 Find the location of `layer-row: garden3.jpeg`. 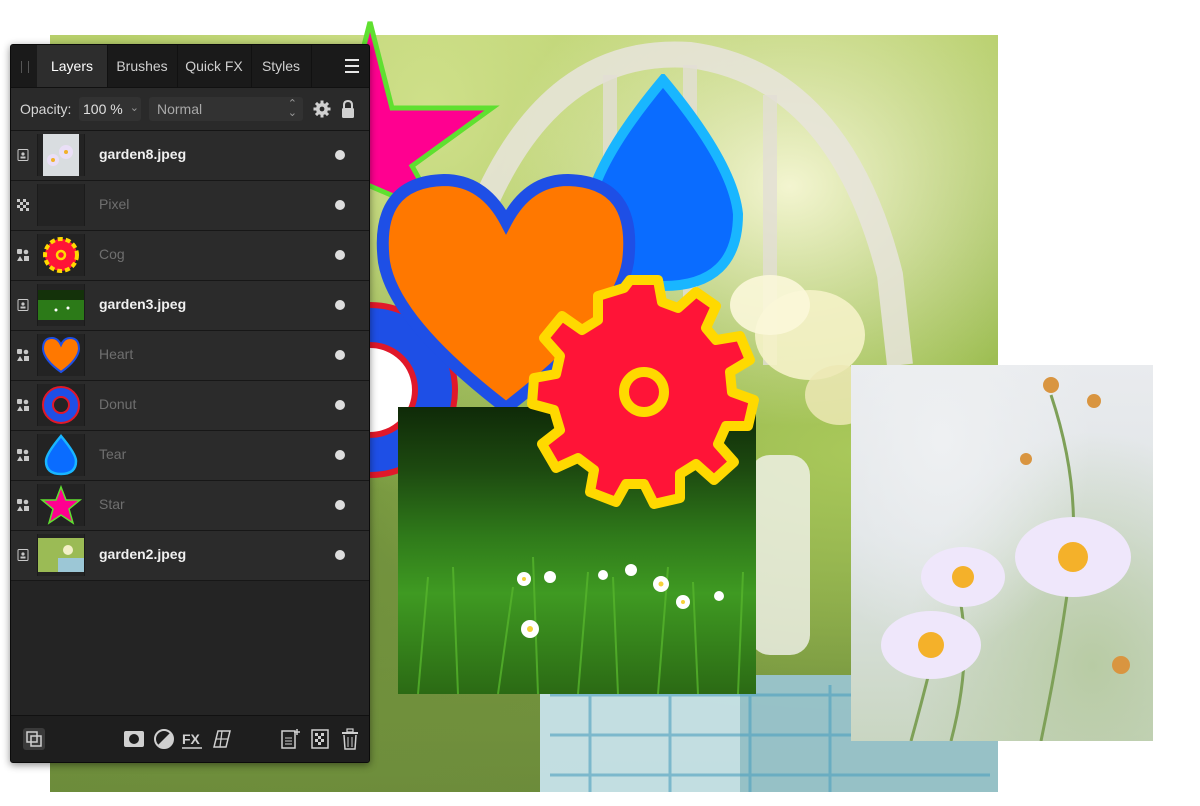

layer-row: garden3.jpeg is located at coordinates (190, 306).